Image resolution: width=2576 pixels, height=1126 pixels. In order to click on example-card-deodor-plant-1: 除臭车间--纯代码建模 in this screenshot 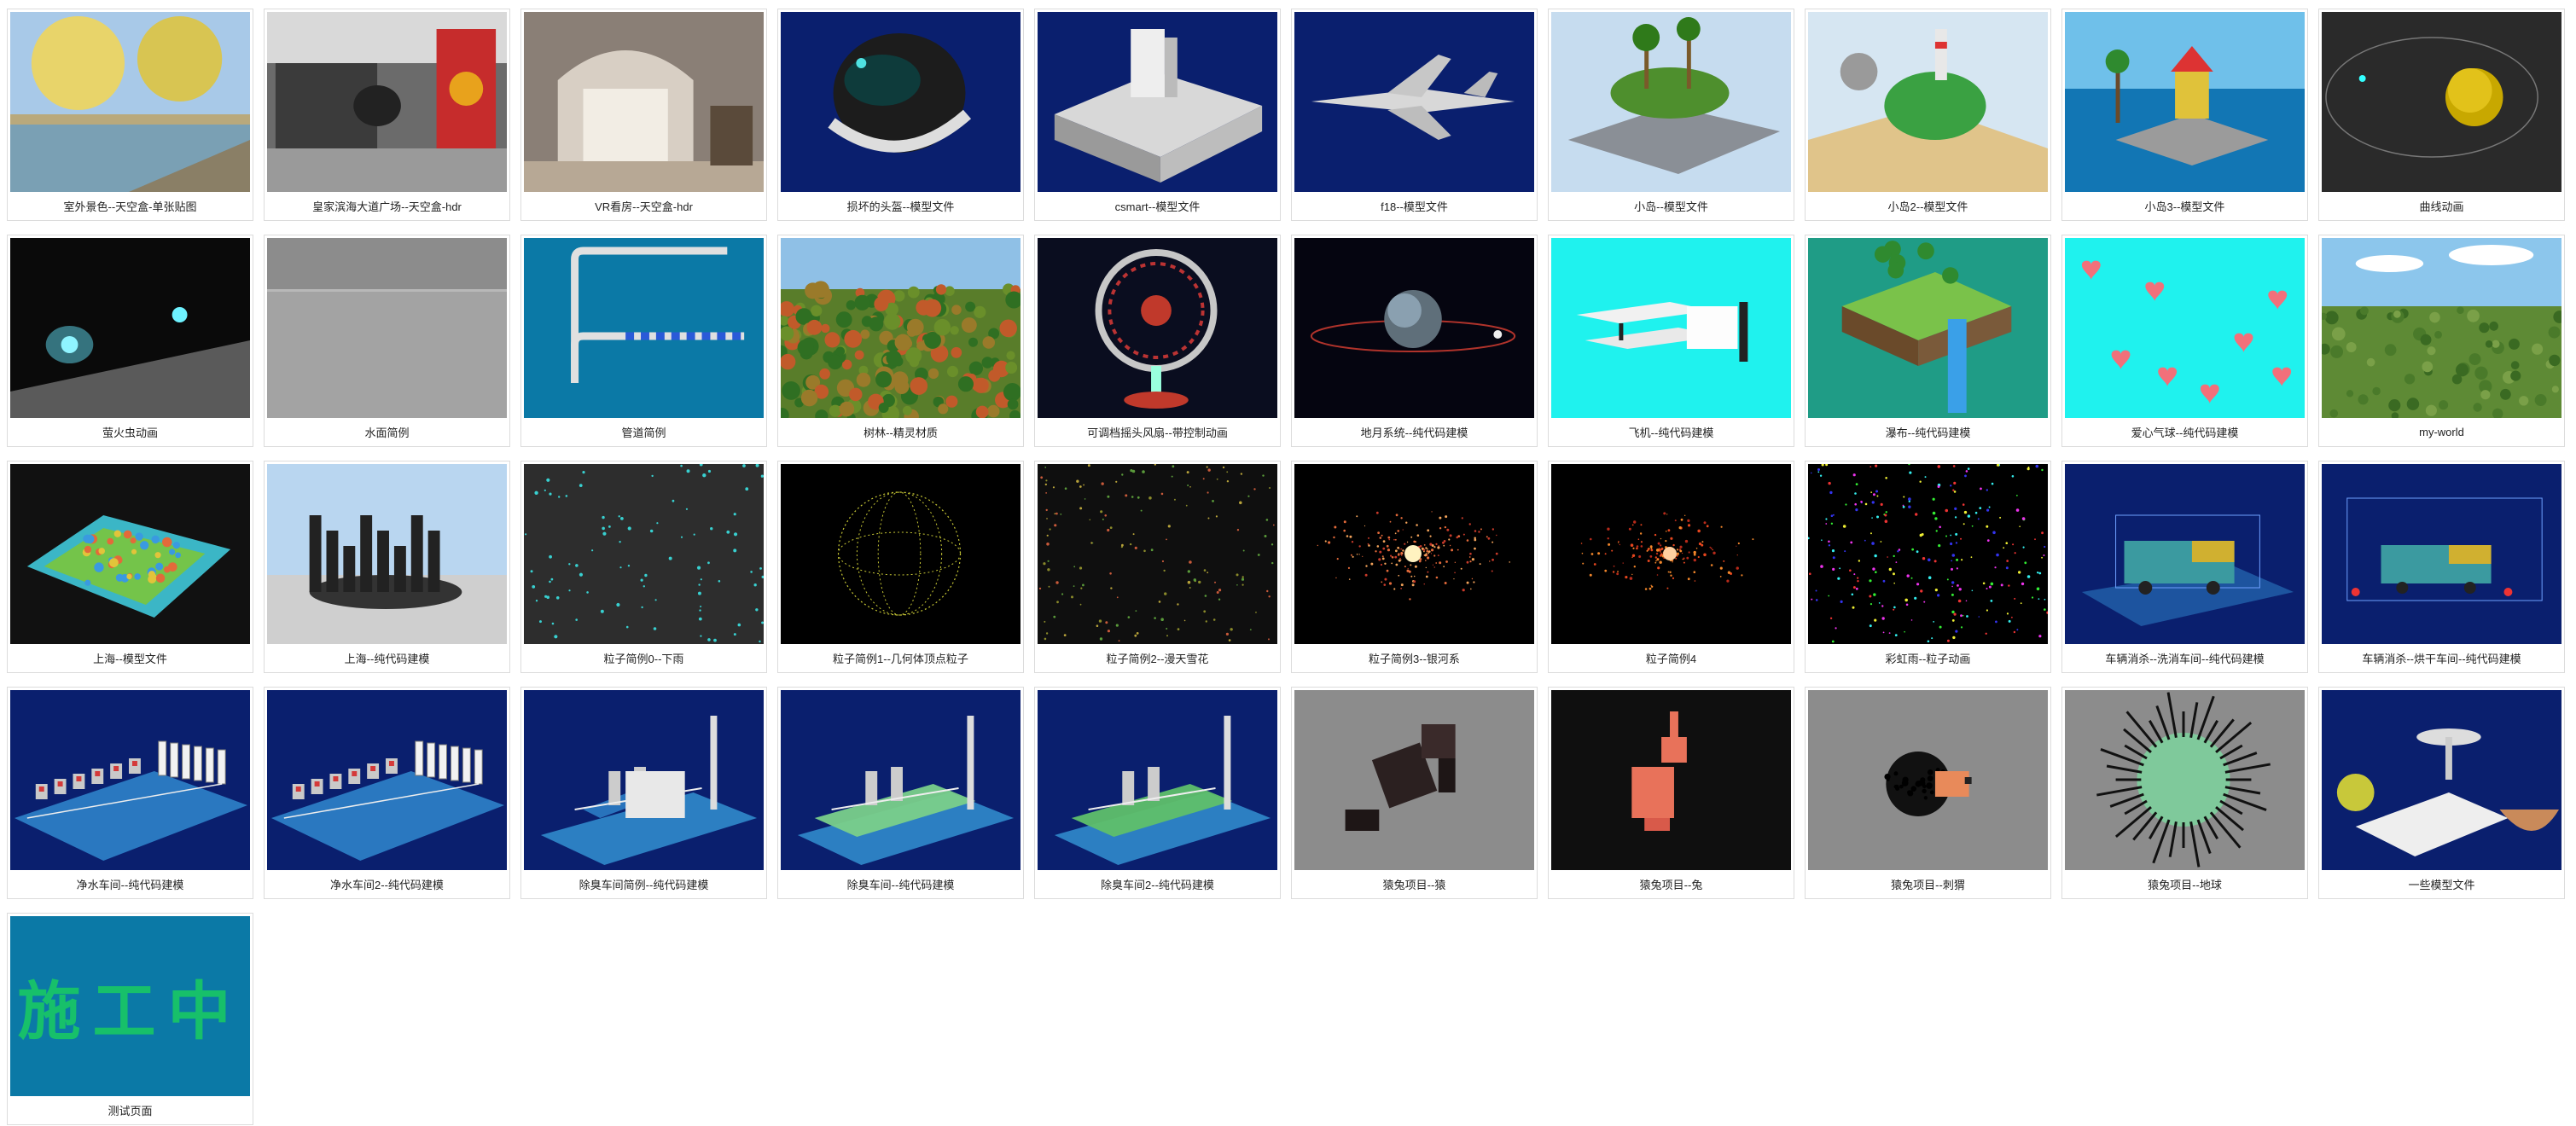, I will do `click(901, 793)`.